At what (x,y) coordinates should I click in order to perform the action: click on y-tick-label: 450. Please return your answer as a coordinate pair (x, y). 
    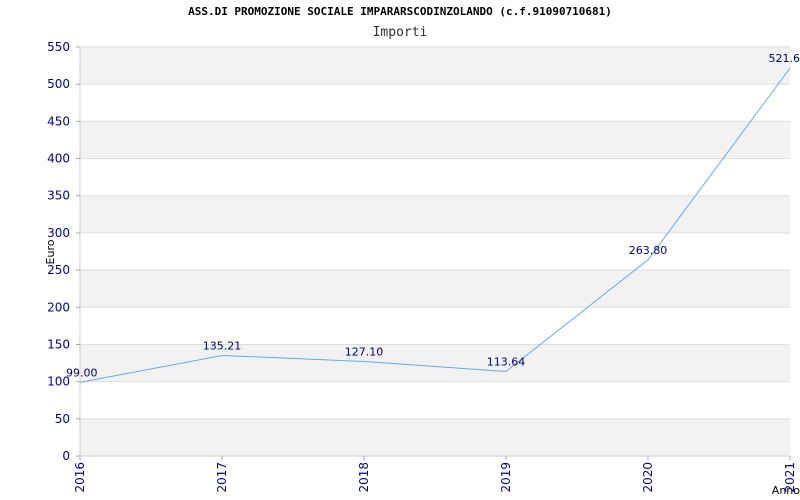
    Looking at the image, I should click on (58, 121).